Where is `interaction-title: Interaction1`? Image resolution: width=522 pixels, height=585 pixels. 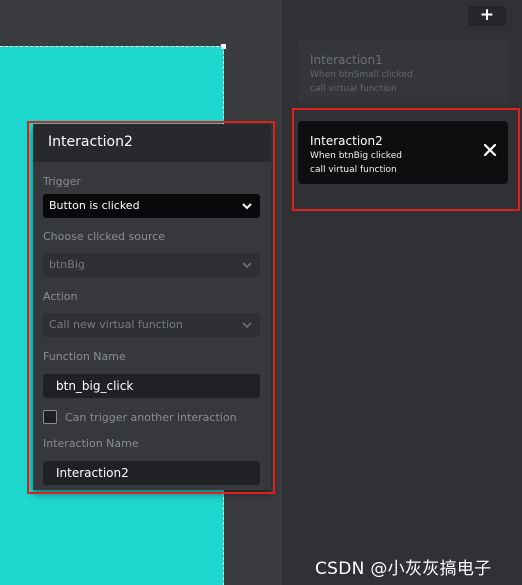 interaction-title: Interaction1 is located at coordinates (346, 60).